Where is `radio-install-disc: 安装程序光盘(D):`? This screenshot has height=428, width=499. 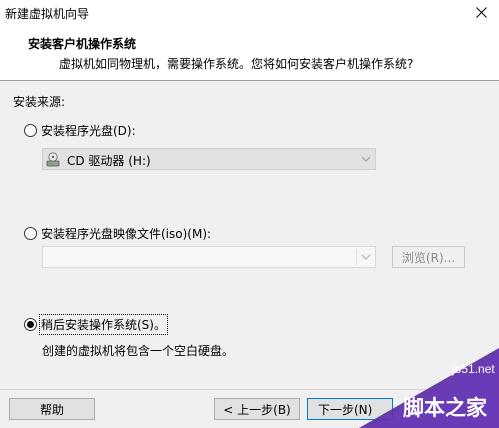
radio-install-disc: 安装程序光盘(D): is located at coordinates (104, 130).